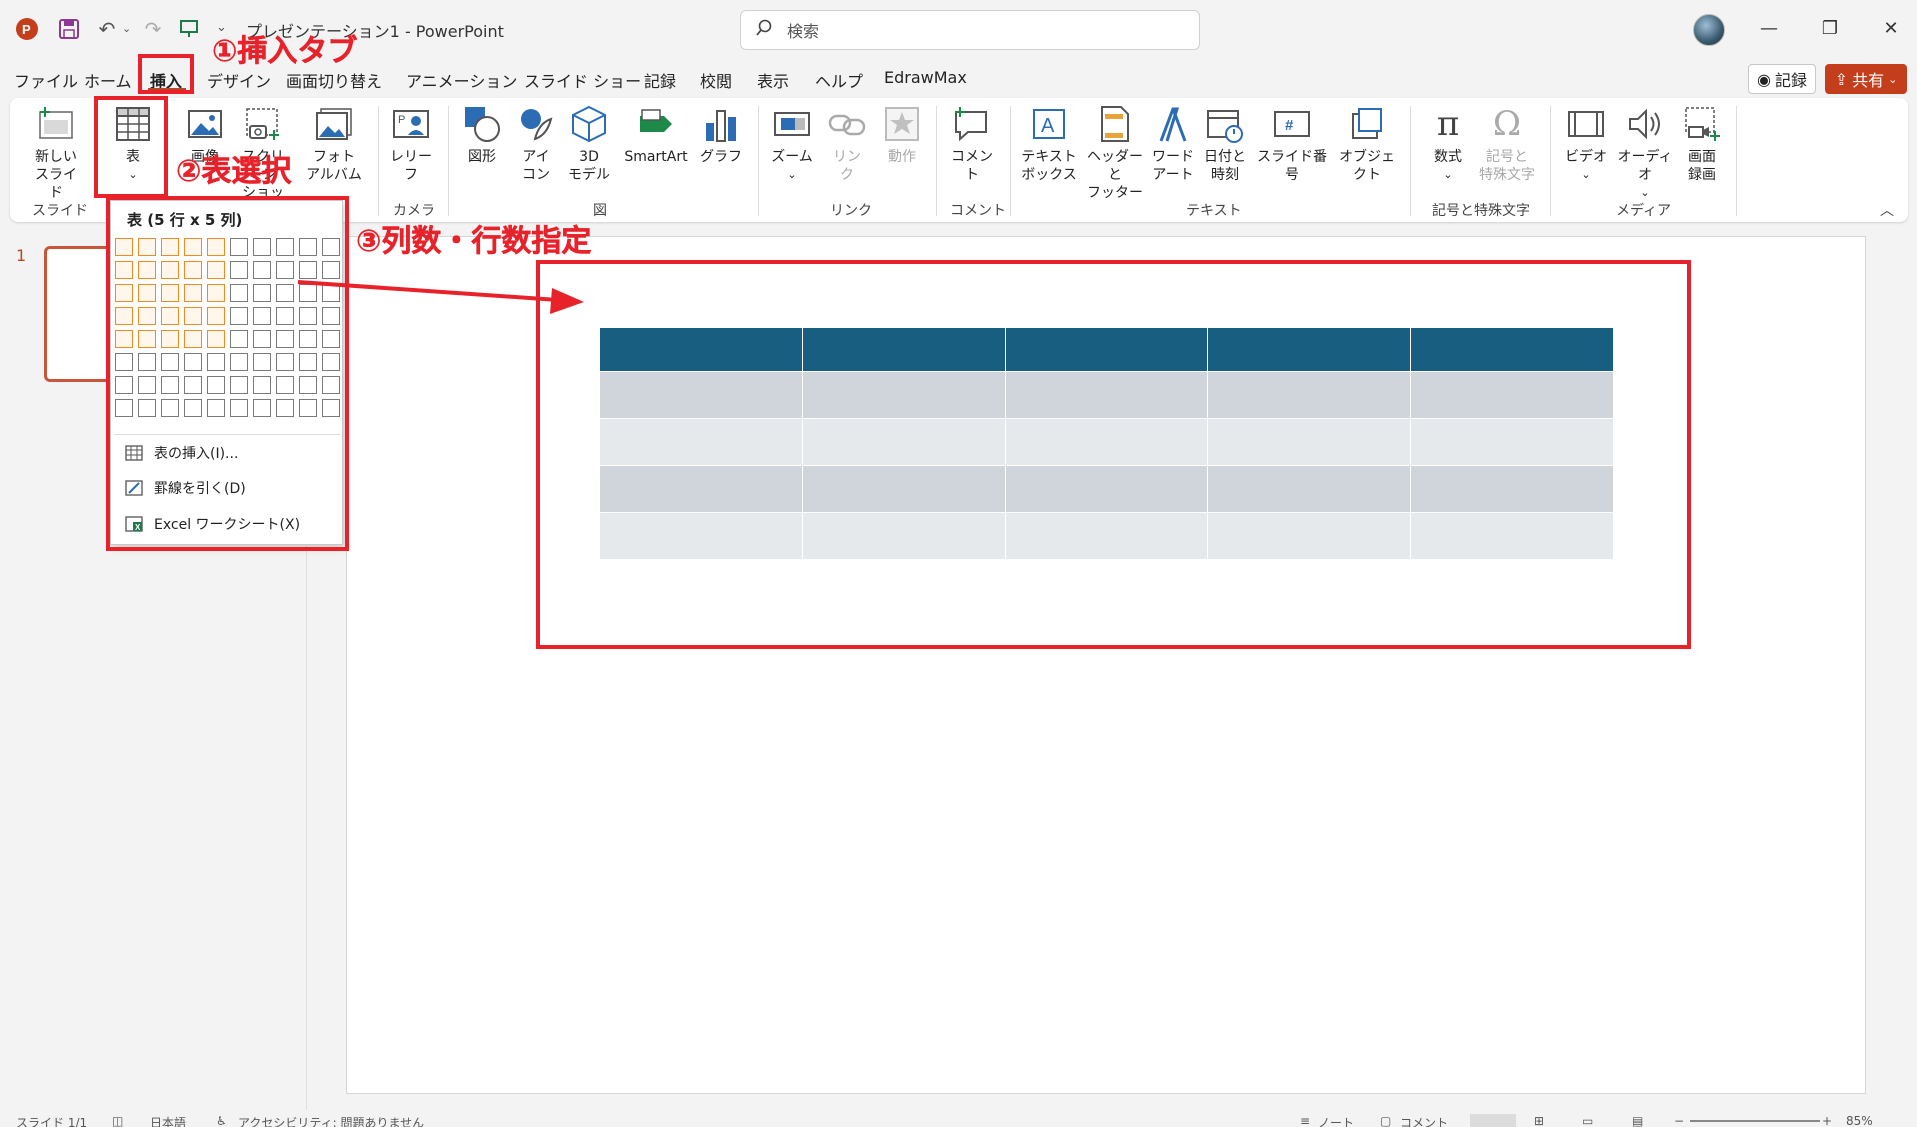  I want to click on collapse-ribbon-icon: ︿, so click(1887, 210).